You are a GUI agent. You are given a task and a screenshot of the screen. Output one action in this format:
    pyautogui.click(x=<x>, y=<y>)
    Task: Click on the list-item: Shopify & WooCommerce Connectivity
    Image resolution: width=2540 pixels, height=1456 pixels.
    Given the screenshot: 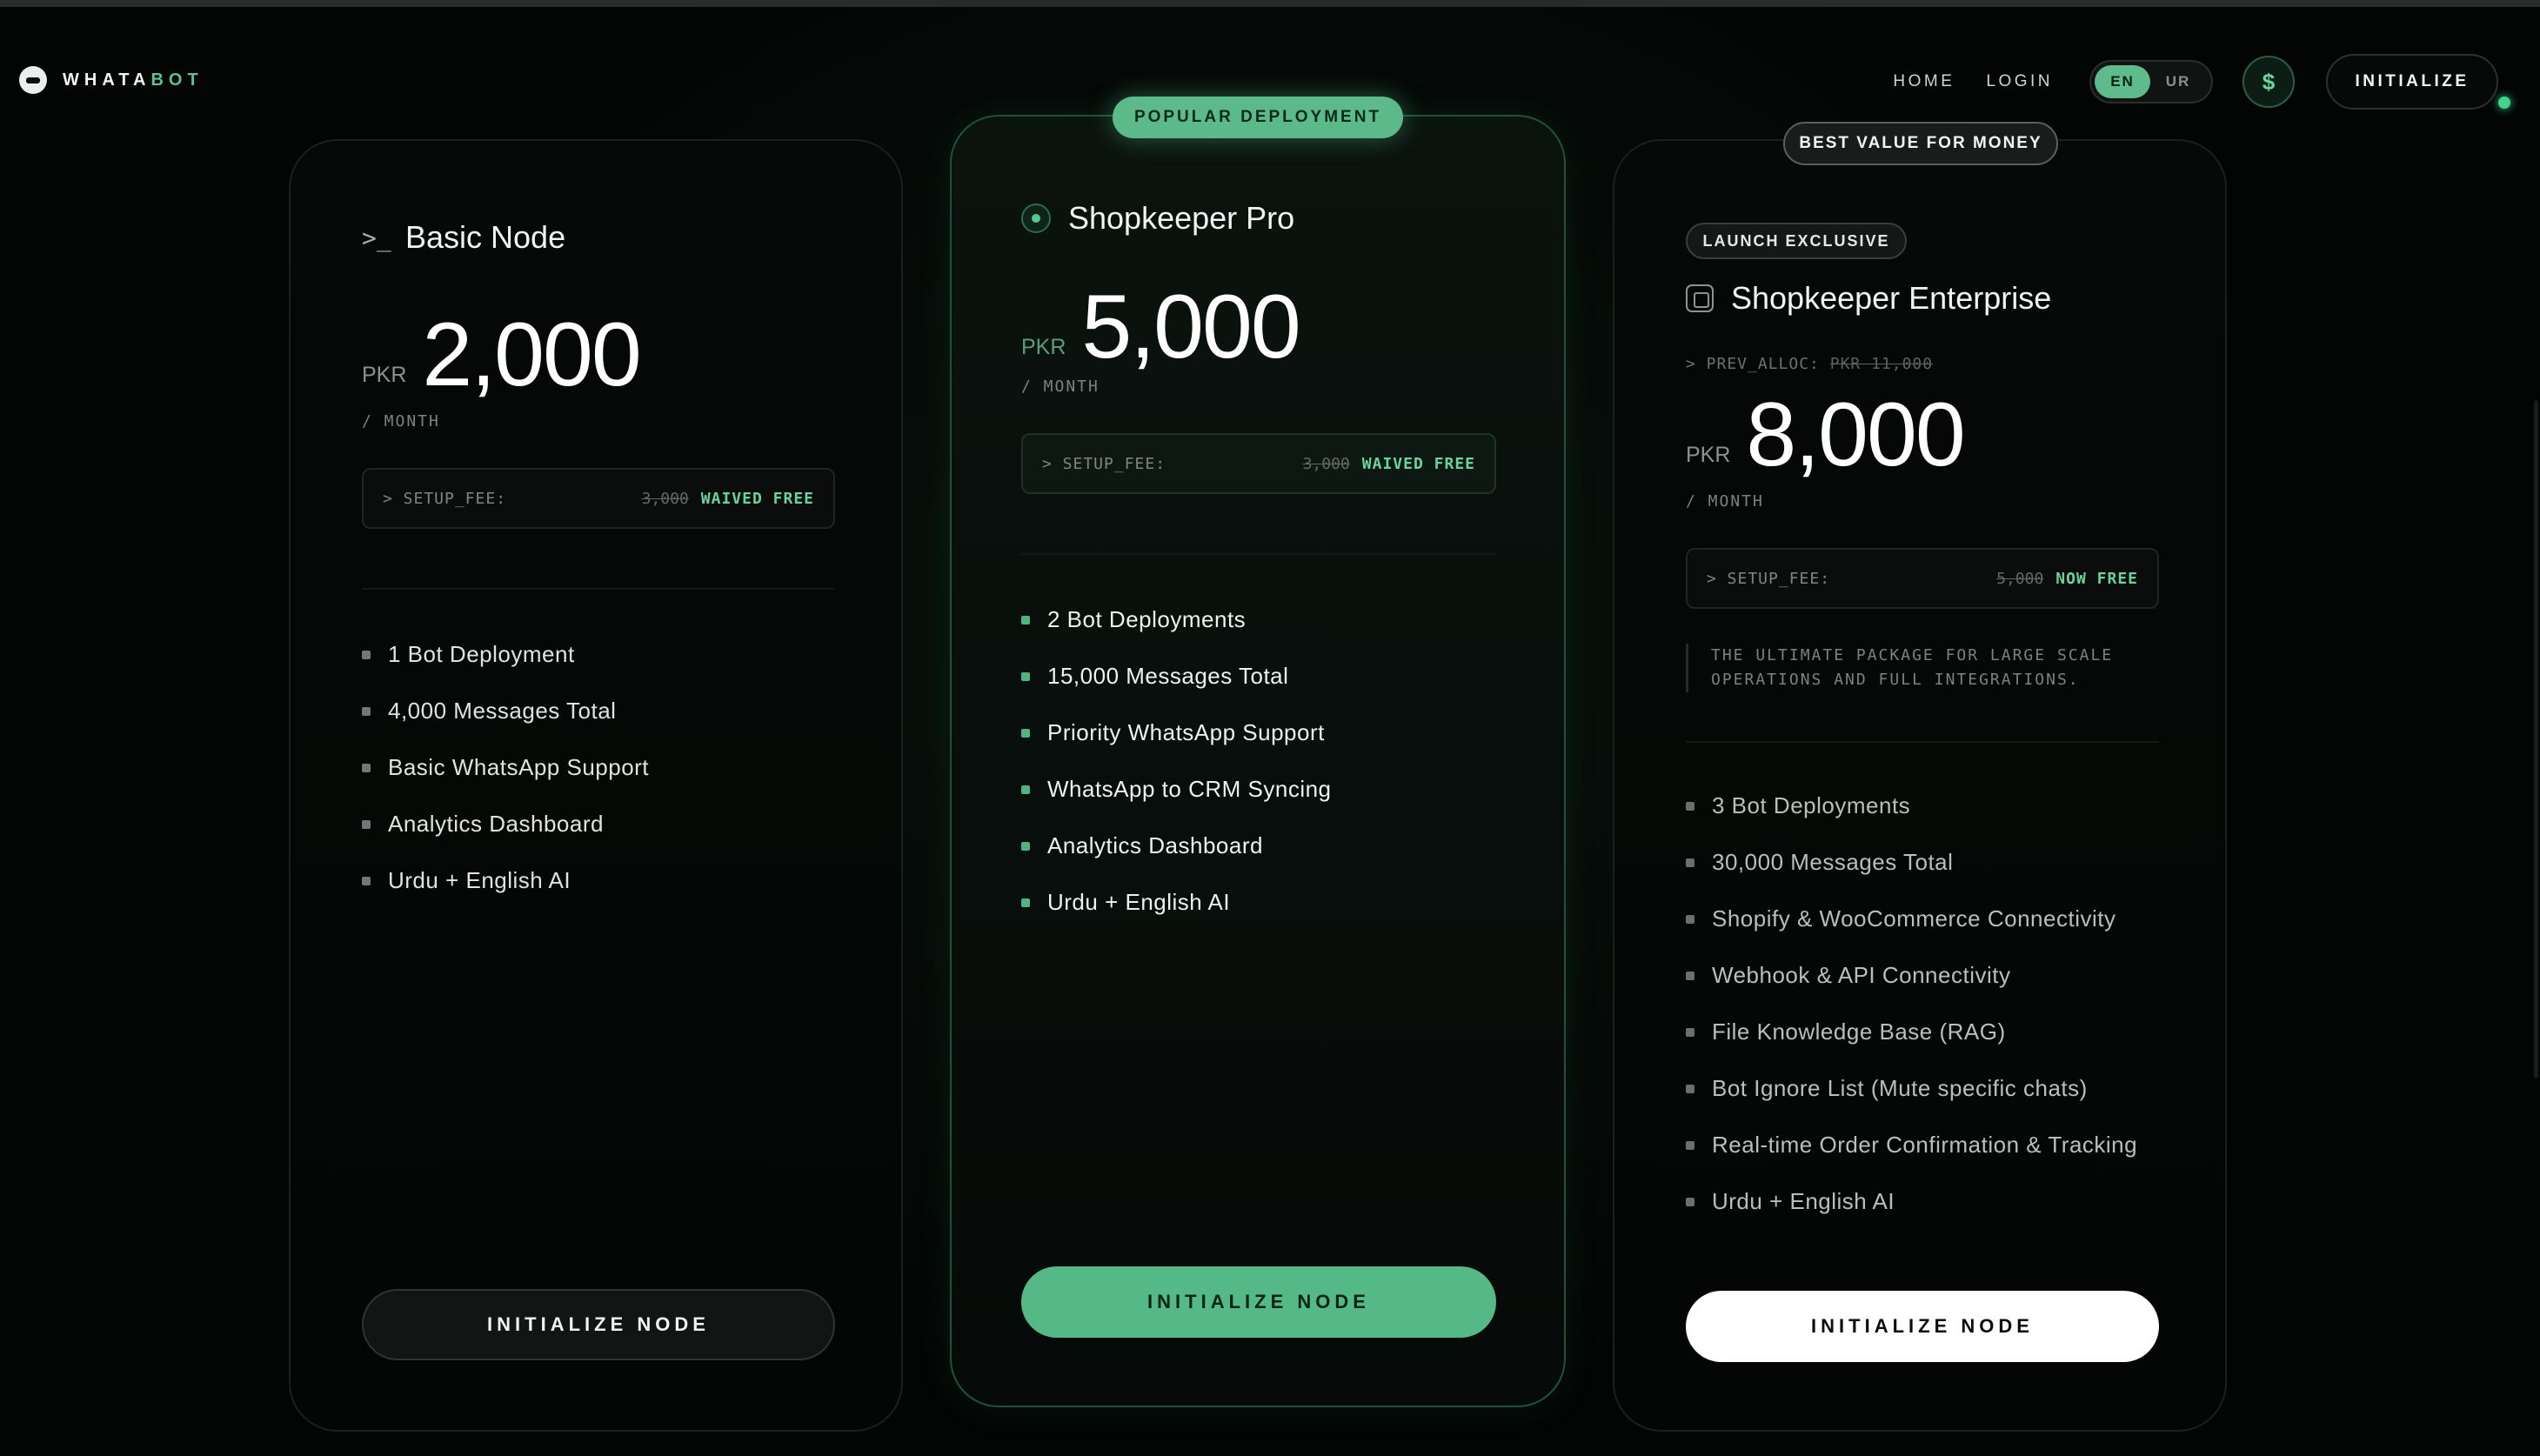 What is the action you would take?
    pyautogui.click(x=1911, y=919)
    